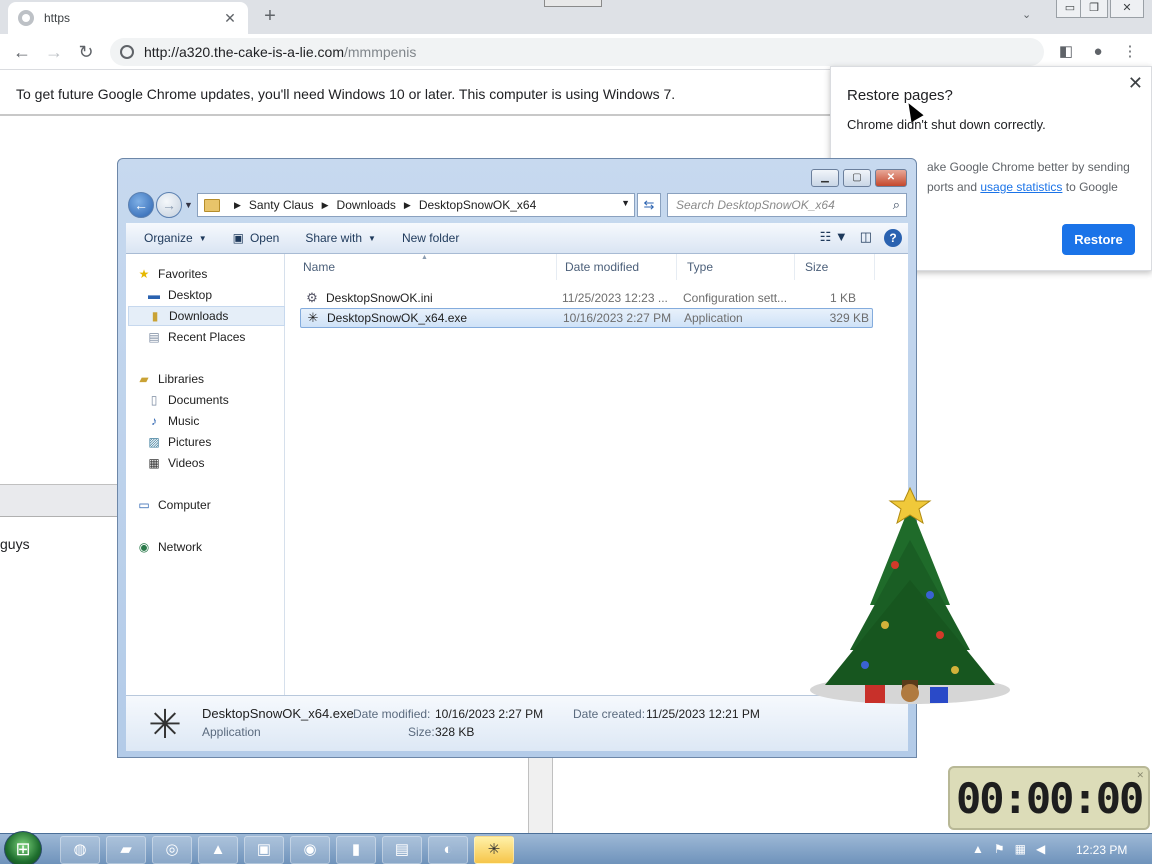 The image size is (1152, 864). Describe the element at coordinates (180, 547) in the screenshot. I see `nav-network-label: Network` at that location.